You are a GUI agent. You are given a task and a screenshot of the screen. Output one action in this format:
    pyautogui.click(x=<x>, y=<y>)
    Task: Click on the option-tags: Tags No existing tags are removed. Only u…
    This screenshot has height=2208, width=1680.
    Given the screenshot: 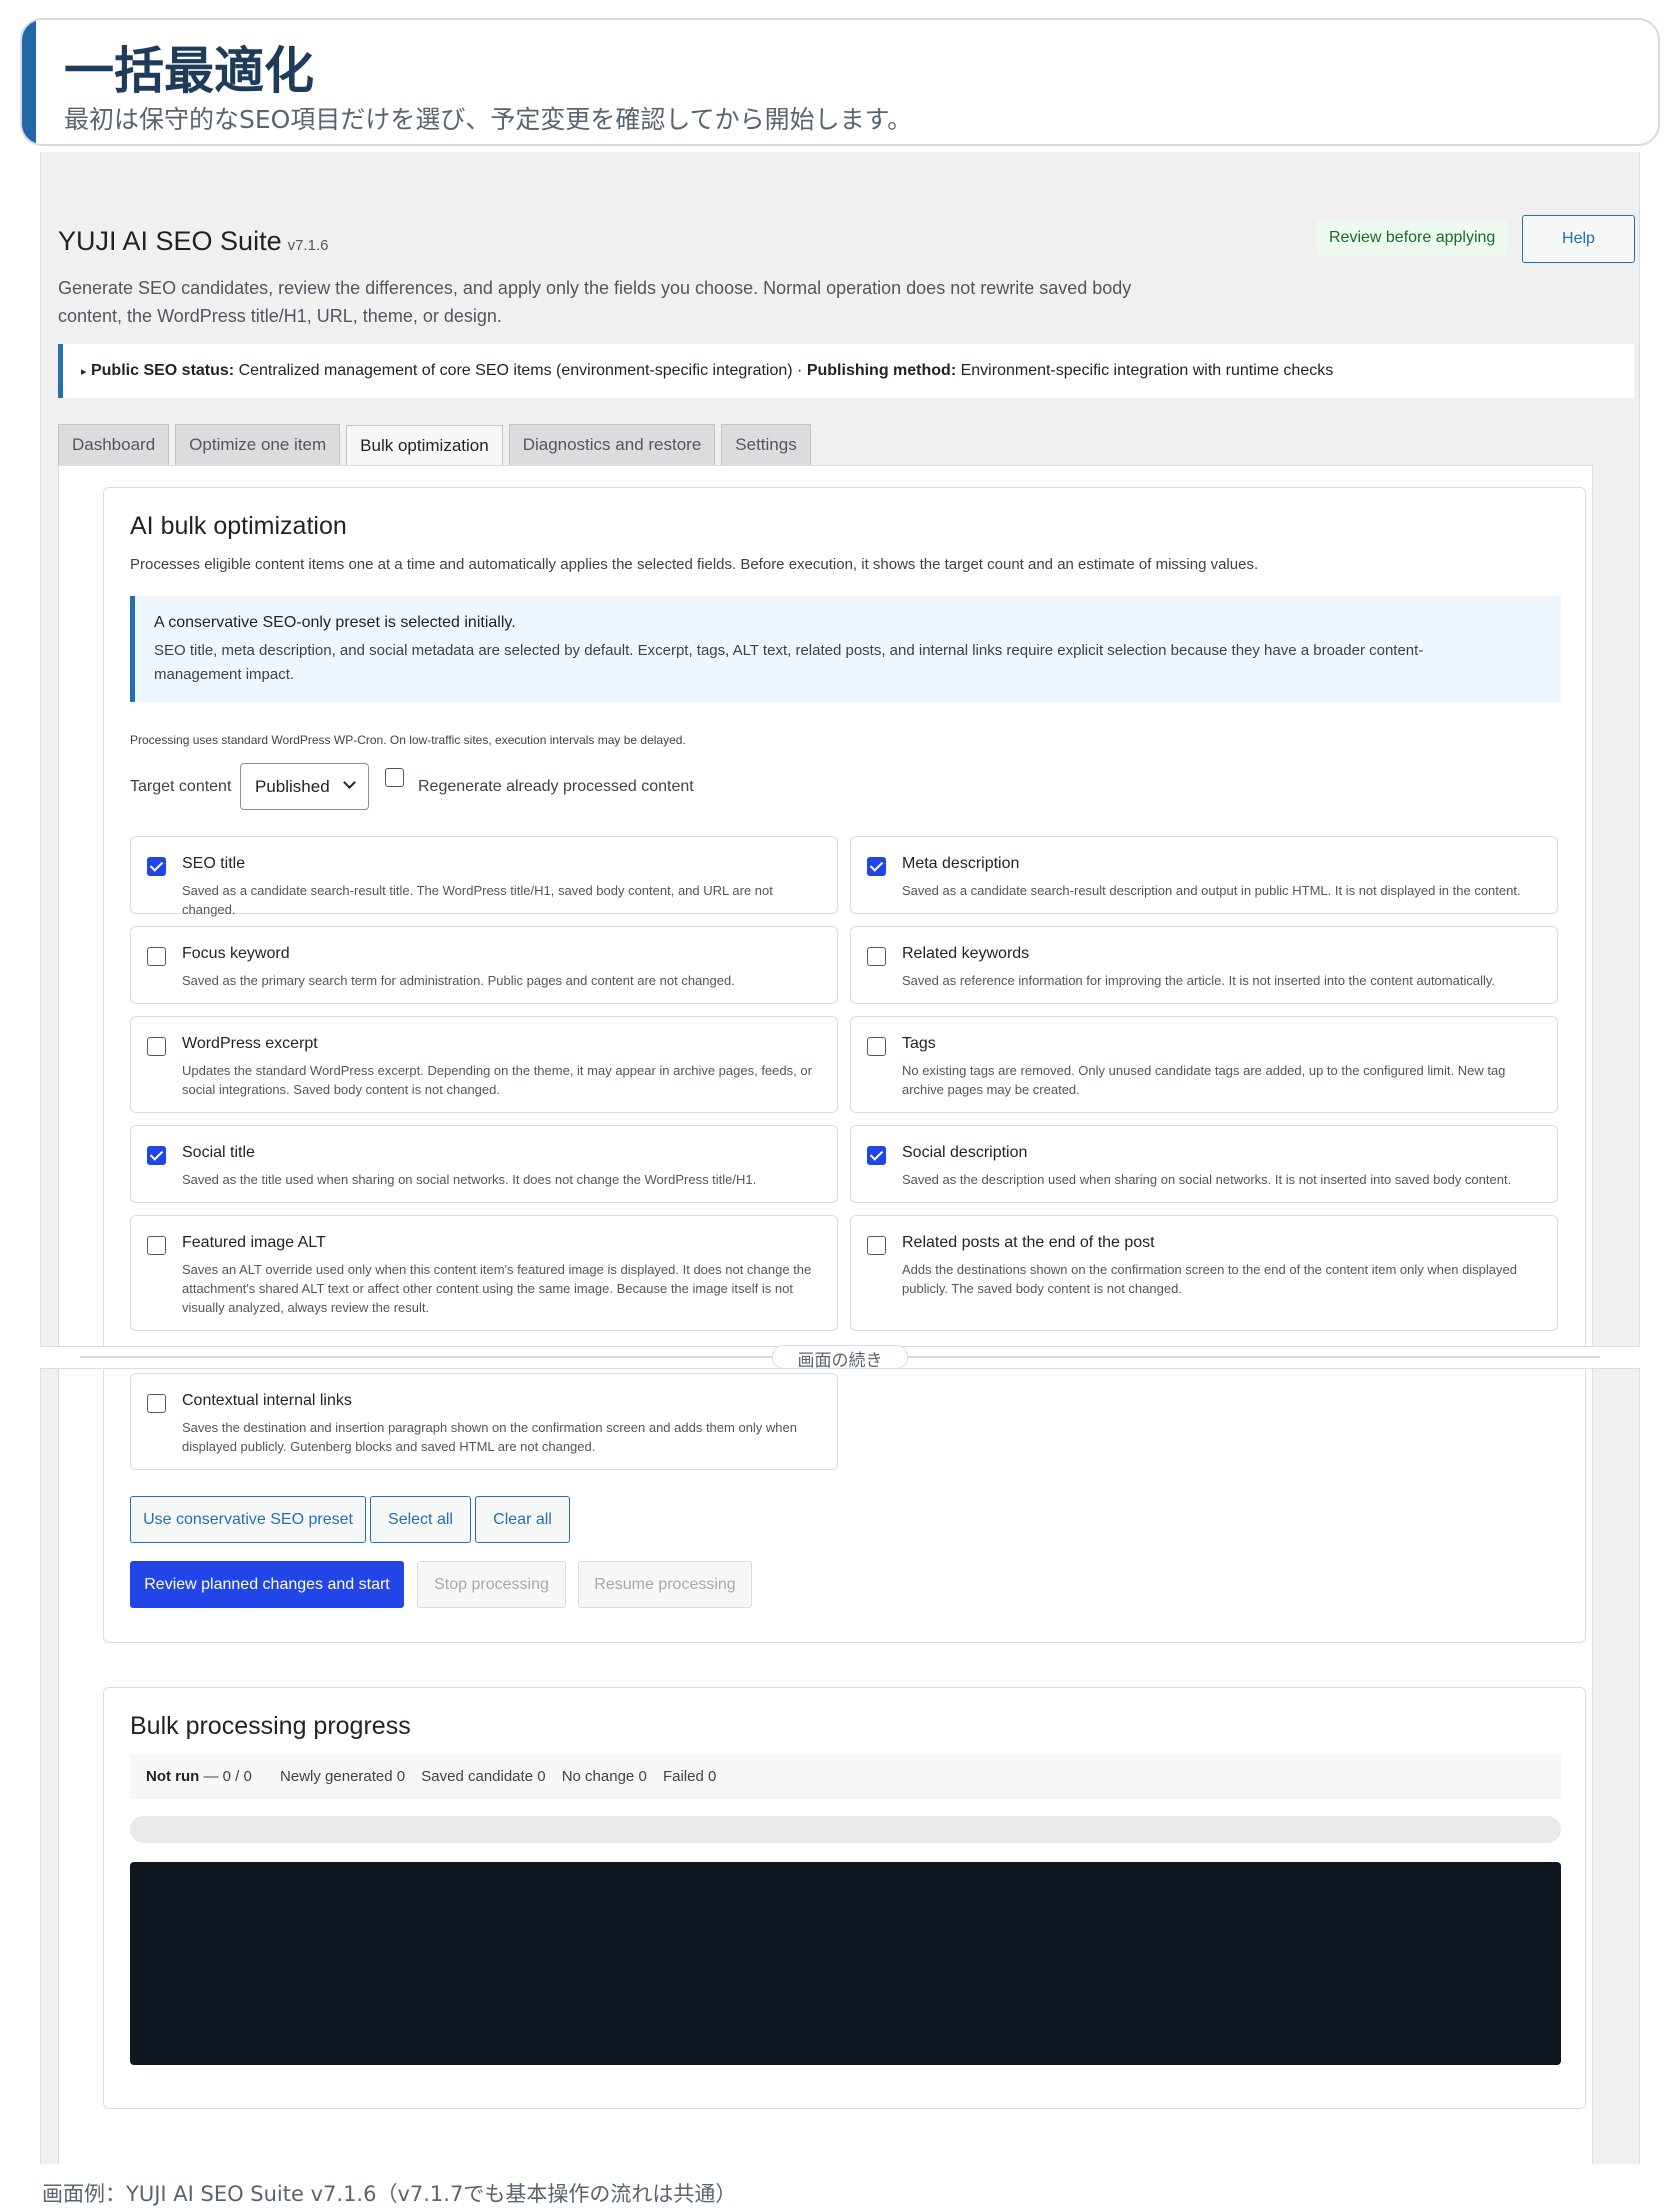 What is the action you would take?
    pyautogui.click(x=1204, y=1064)
    